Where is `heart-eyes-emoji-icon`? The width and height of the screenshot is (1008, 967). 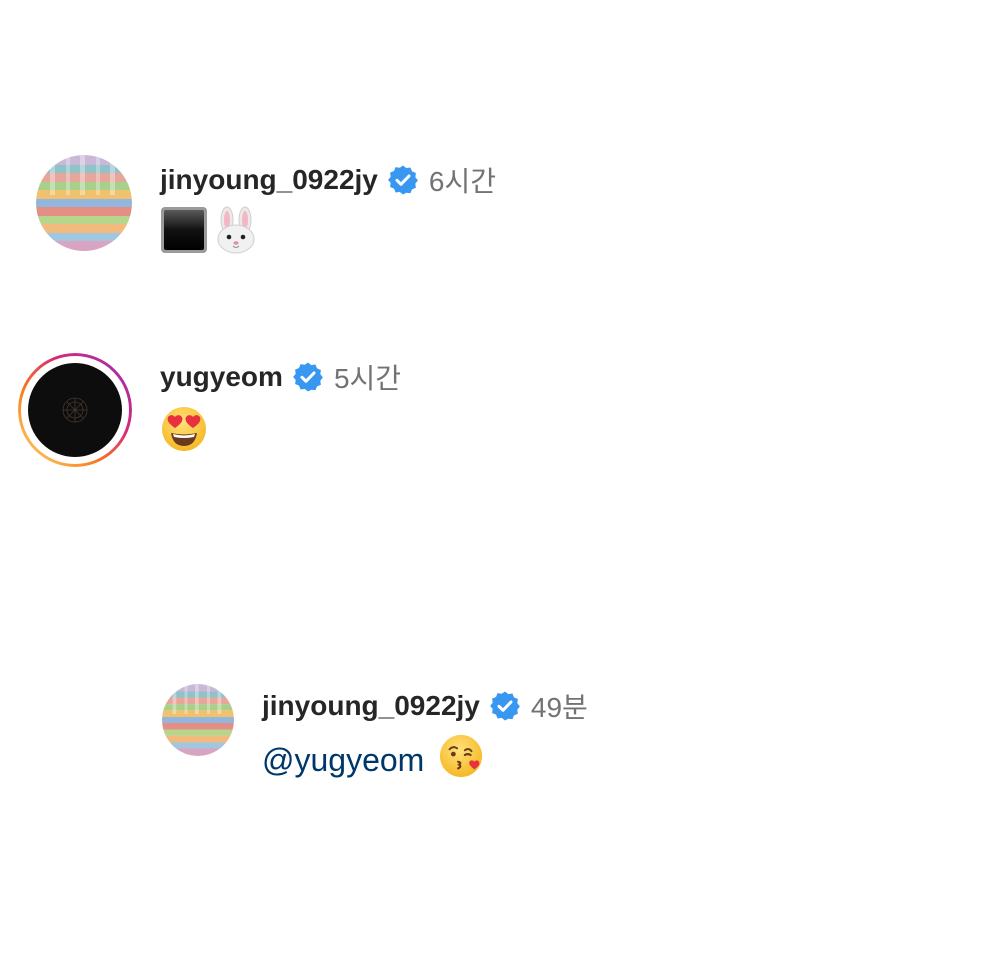 heart-eyes-emoji-icon is located at coordinates (184, 431).